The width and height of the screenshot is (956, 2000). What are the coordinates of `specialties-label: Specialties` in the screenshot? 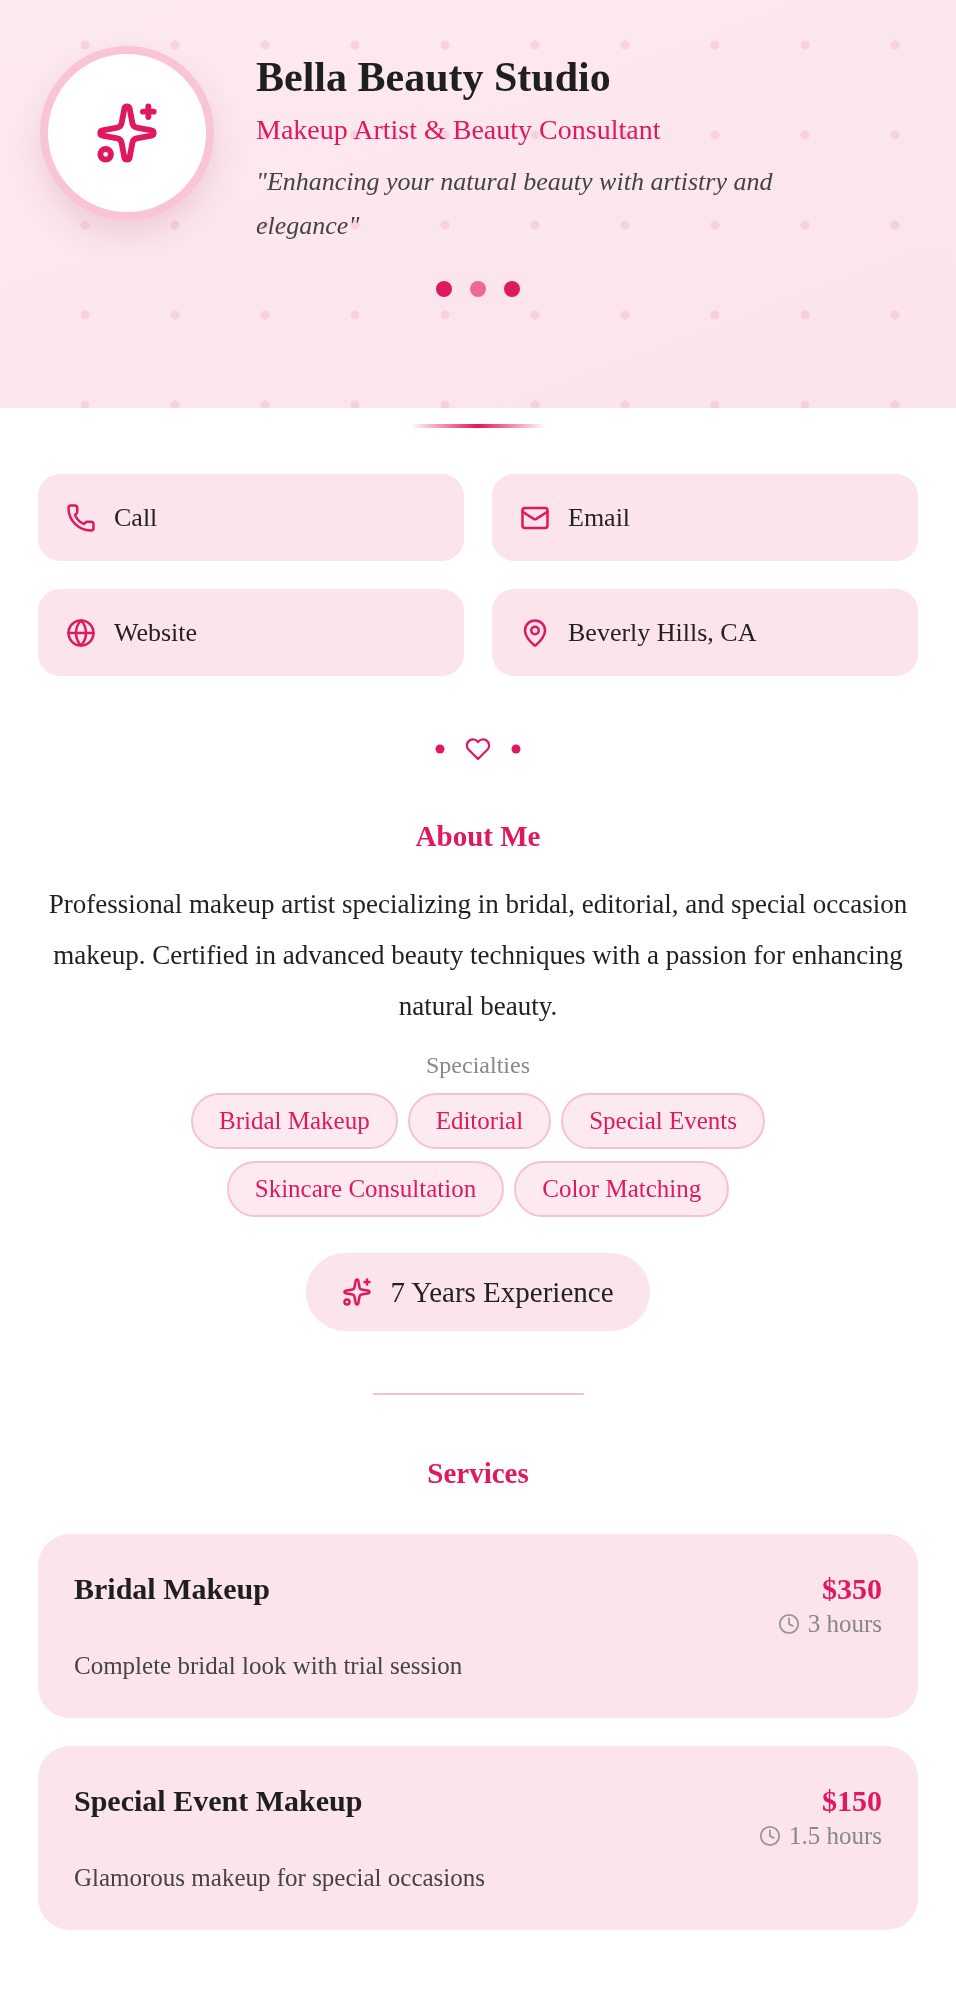 It's located at (478, 1065).